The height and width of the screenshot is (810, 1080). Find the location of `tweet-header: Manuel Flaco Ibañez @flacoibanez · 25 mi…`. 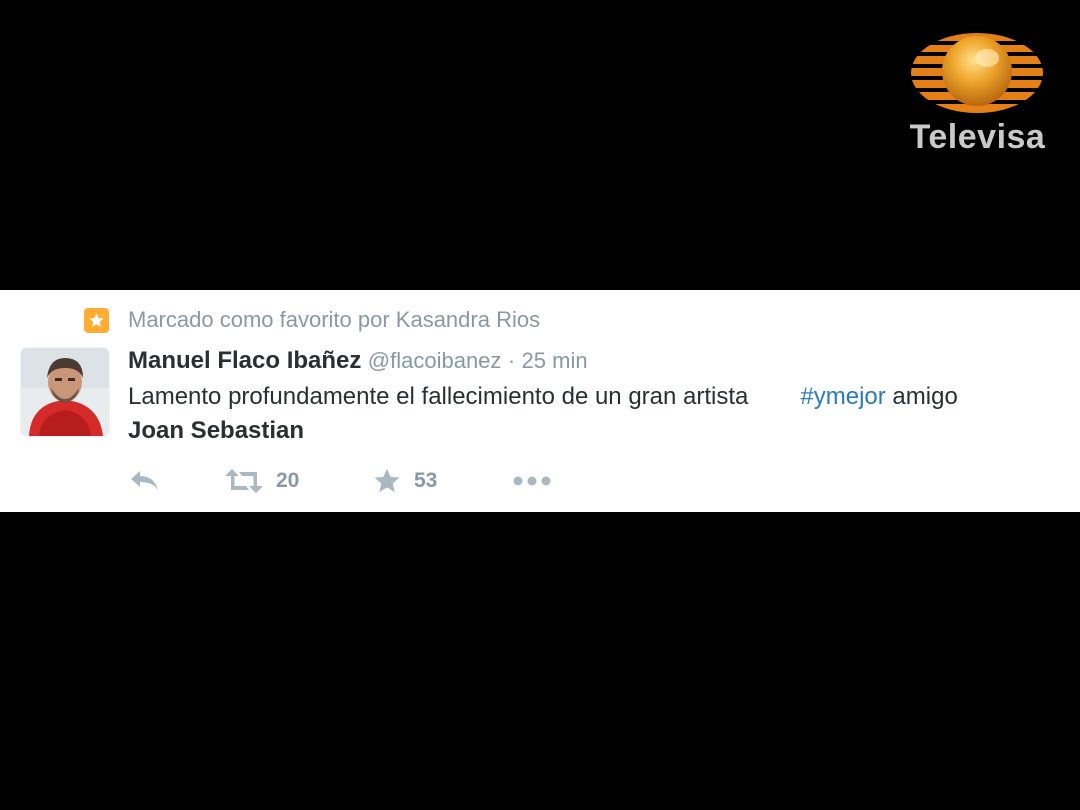

tweet-header: Manuel Flaco Ibañez @flacoibanez · 25 mi… is located at coordinates (358, 360).